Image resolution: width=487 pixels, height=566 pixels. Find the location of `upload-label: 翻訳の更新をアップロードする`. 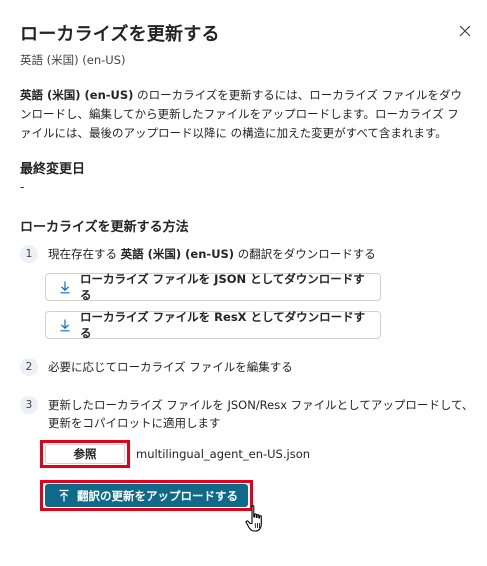

upload-label: 翻訳の更新をアップロードする is located at coordinates (157, 495).